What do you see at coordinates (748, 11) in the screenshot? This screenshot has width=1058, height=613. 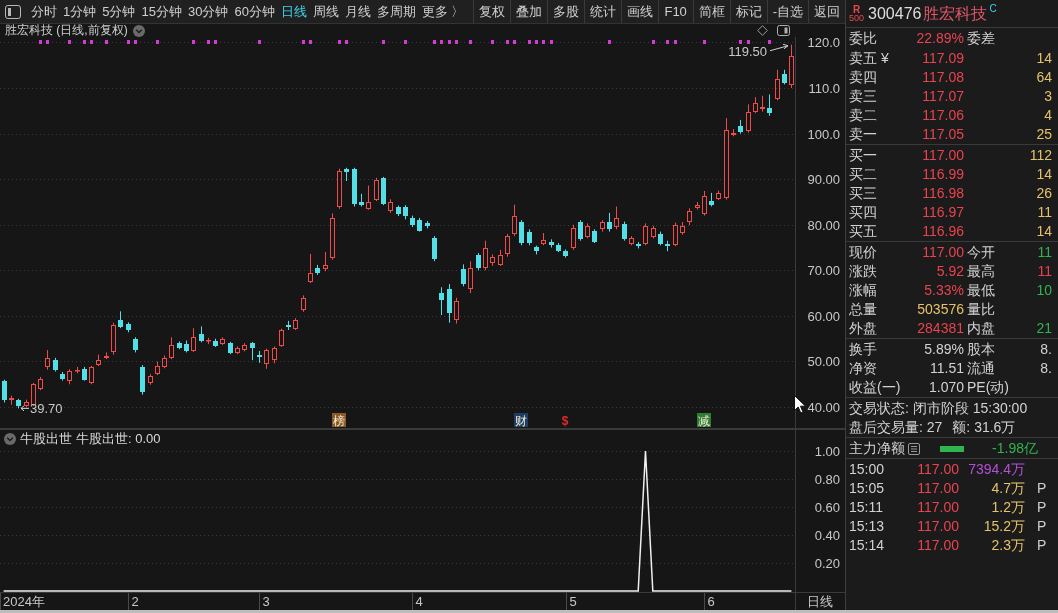 I see `toolbar-button: 标记` at bounding box center [748, 11].